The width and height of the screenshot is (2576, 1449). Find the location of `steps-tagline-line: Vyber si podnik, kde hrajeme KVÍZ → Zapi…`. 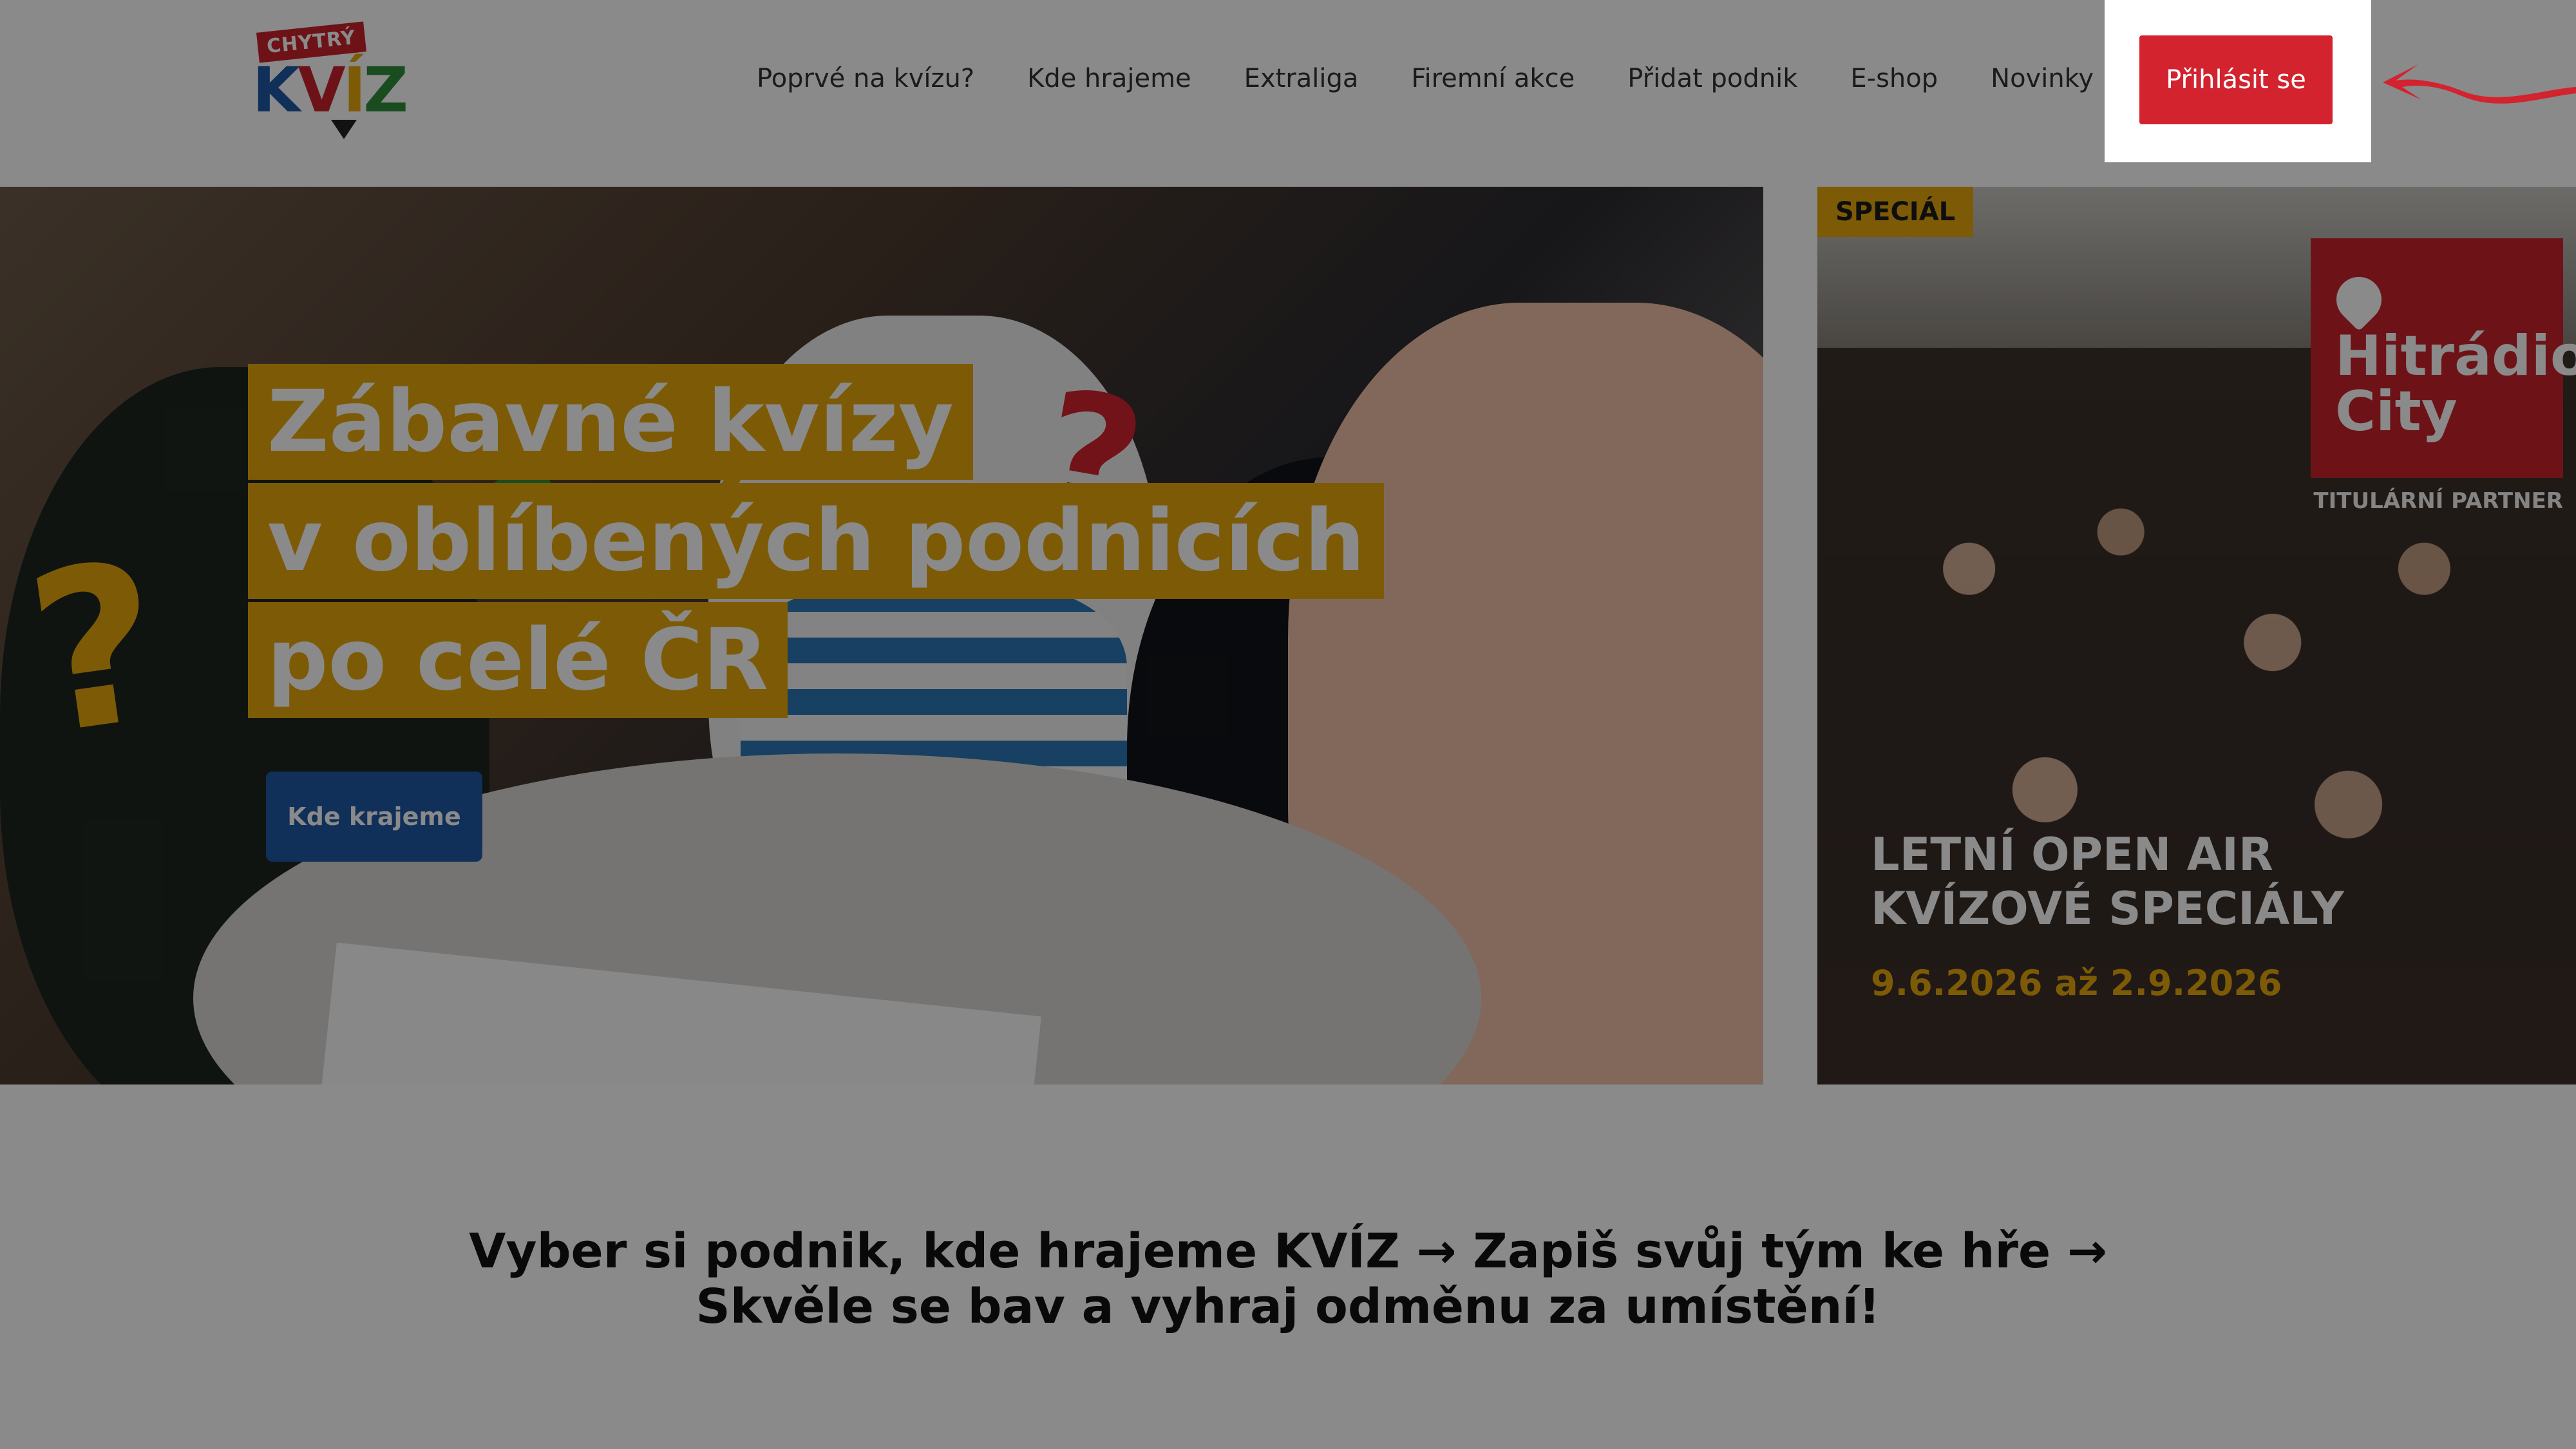

steps-tagline-line: Vyber si podnik, kde hrajeme KVÍZ → Zapi… is located at coordinates (1288, 1252).